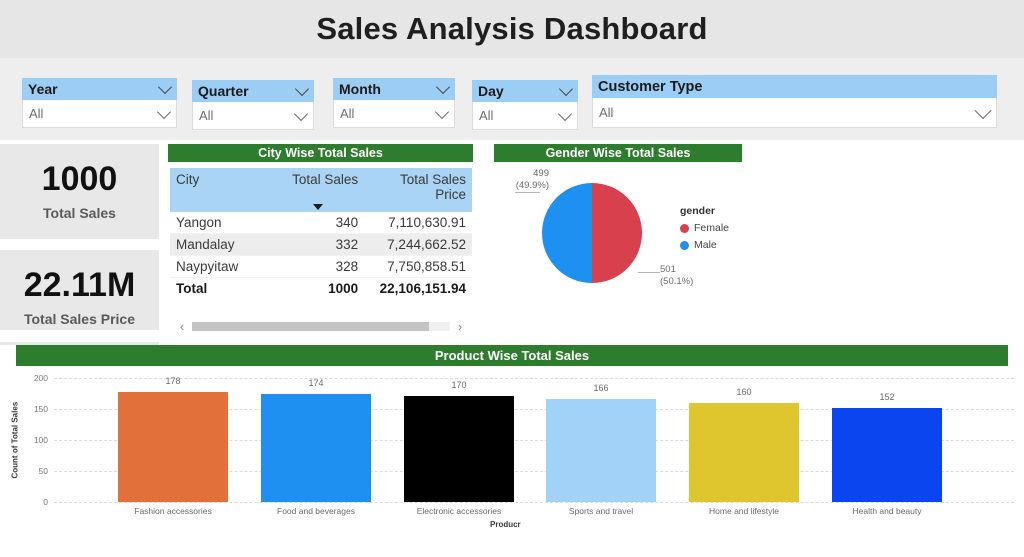  What do you see at coordinates (325, 179) in the screenshot?
I see `column-header-total-sales-label: Total Sales` at bounding box center [325, 179].